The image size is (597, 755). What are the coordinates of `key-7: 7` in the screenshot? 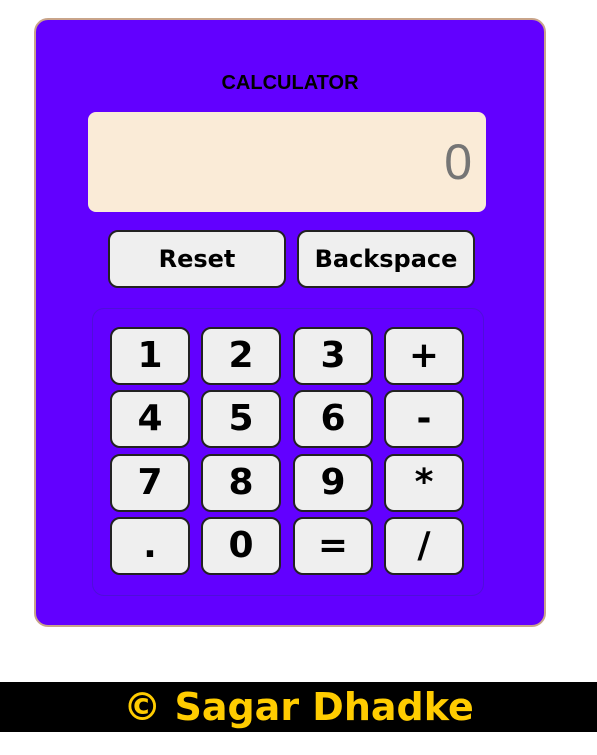 It's located at (150, 483).